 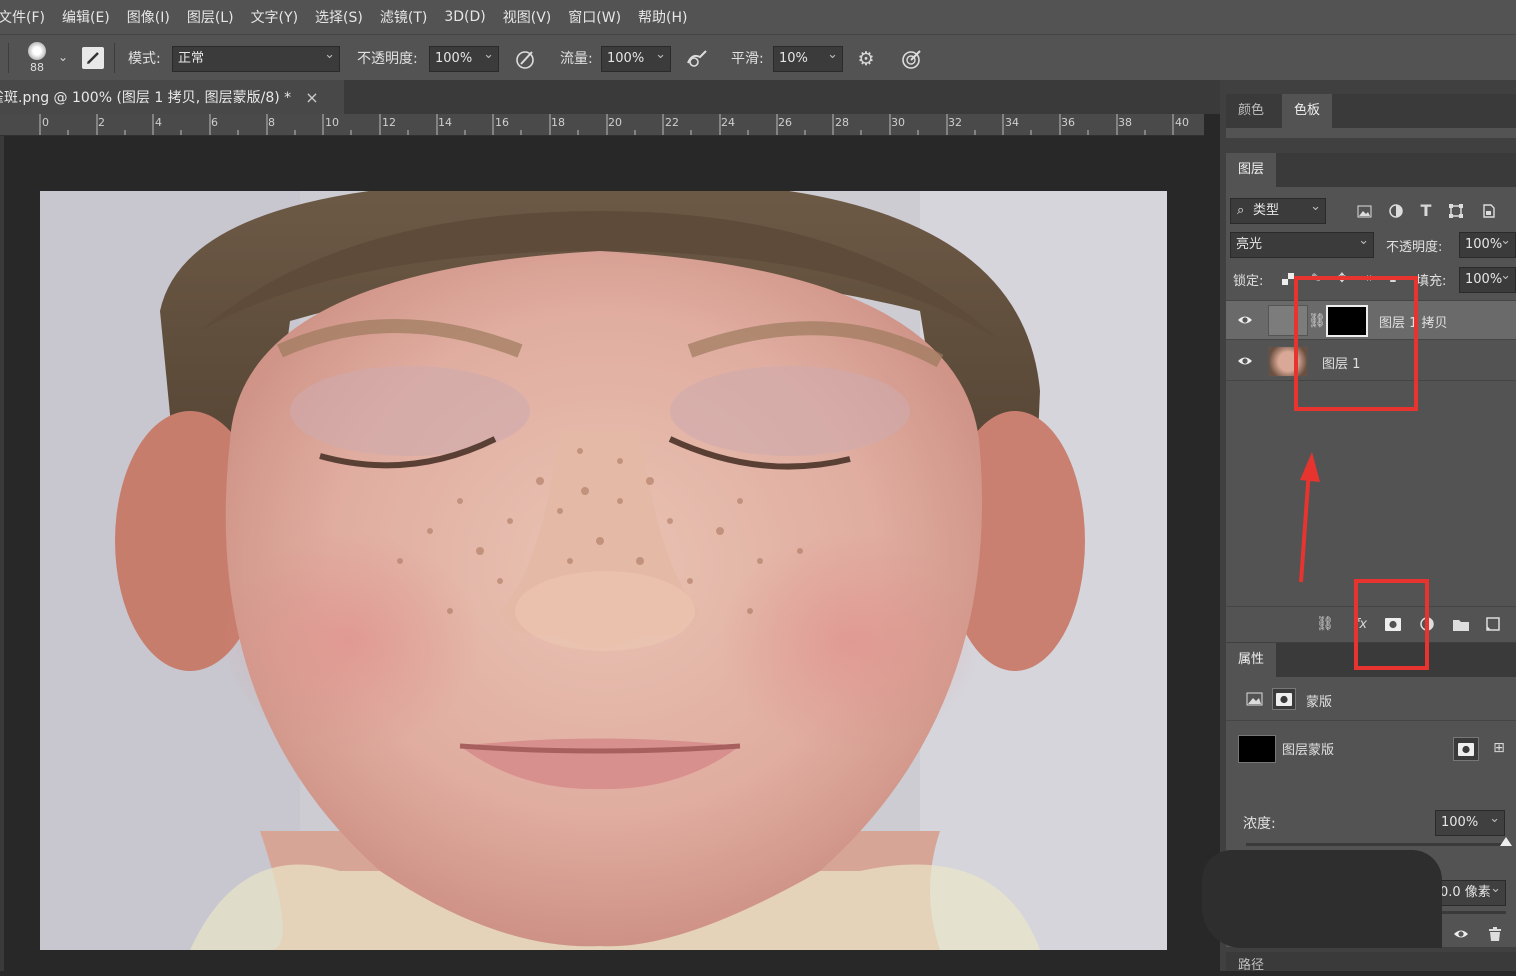 I want to click on smart-object-filter-icon, so click(x=1488, y=211).